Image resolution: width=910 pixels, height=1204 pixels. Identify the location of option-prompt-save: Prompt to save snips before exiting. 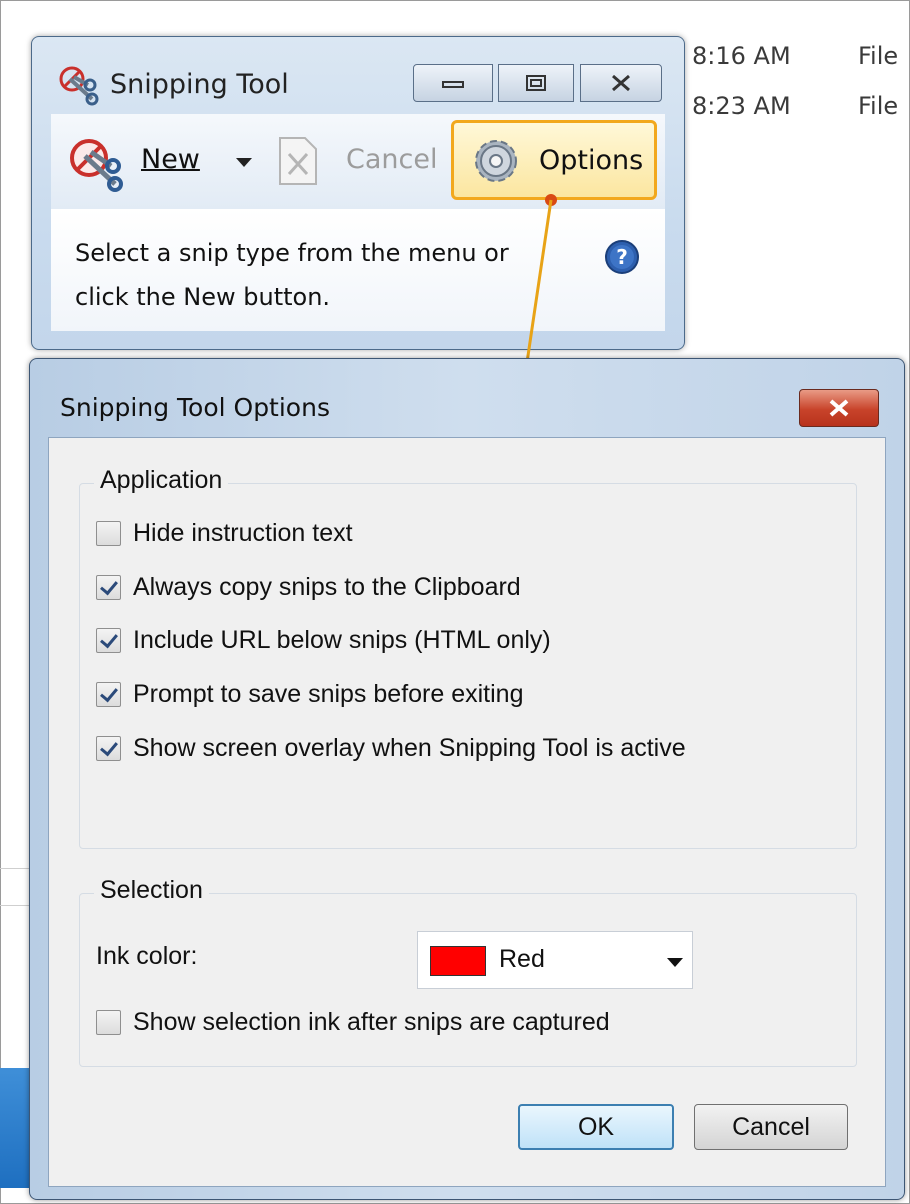
(309, 694).